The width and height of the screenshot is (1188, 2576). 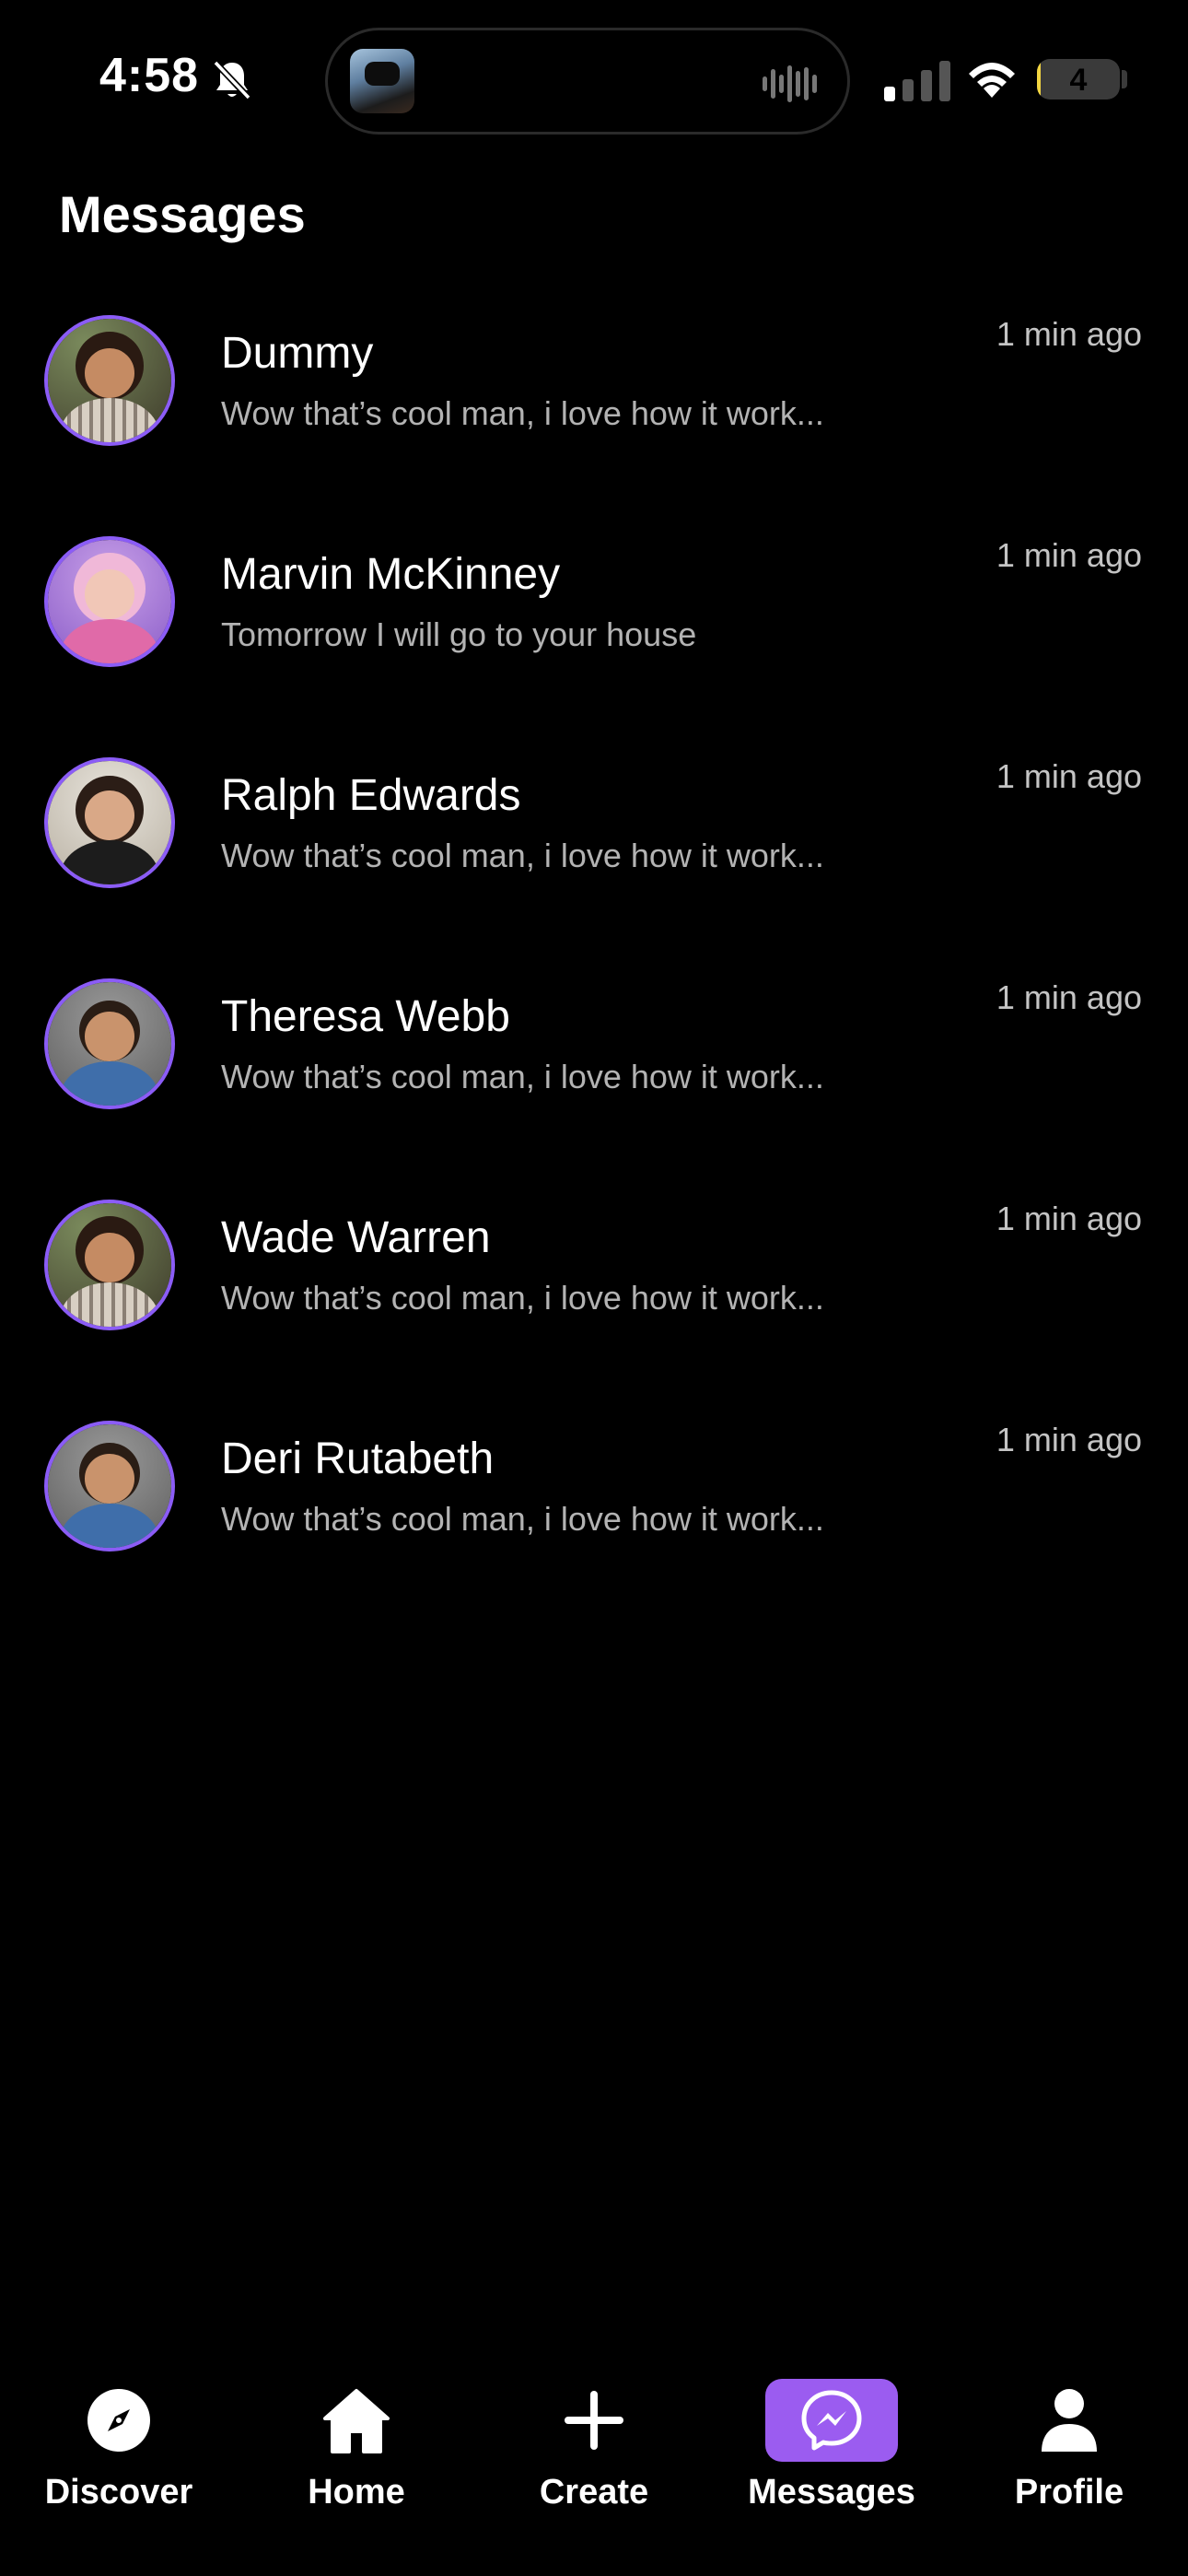 I want to click on page-title: Messages, so click(x=182, y=214).